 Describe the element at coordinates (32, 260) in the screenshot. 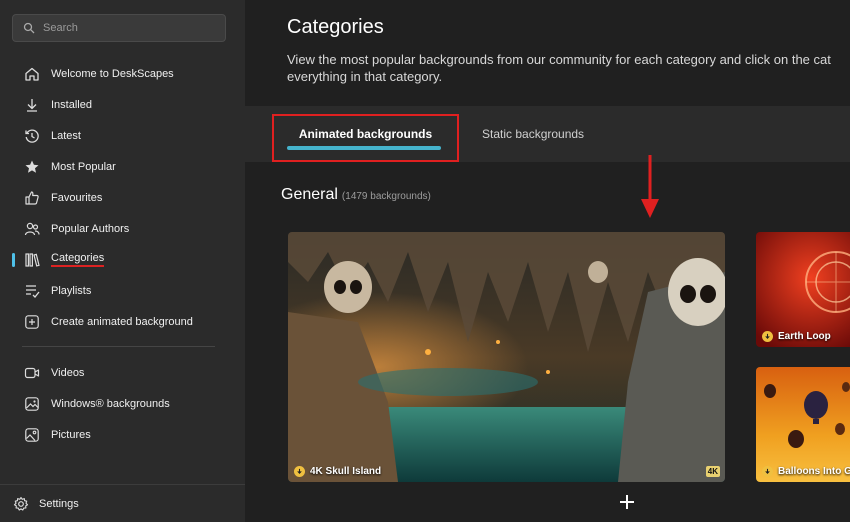

I see `library-icon` at that location.